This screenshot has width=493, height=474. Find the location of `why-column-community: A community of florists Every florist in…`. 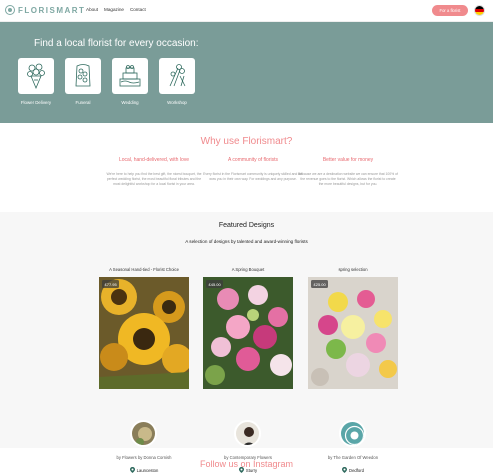

why-column-community: A community of florists Every florist in… is located at coordinates (253, 169).